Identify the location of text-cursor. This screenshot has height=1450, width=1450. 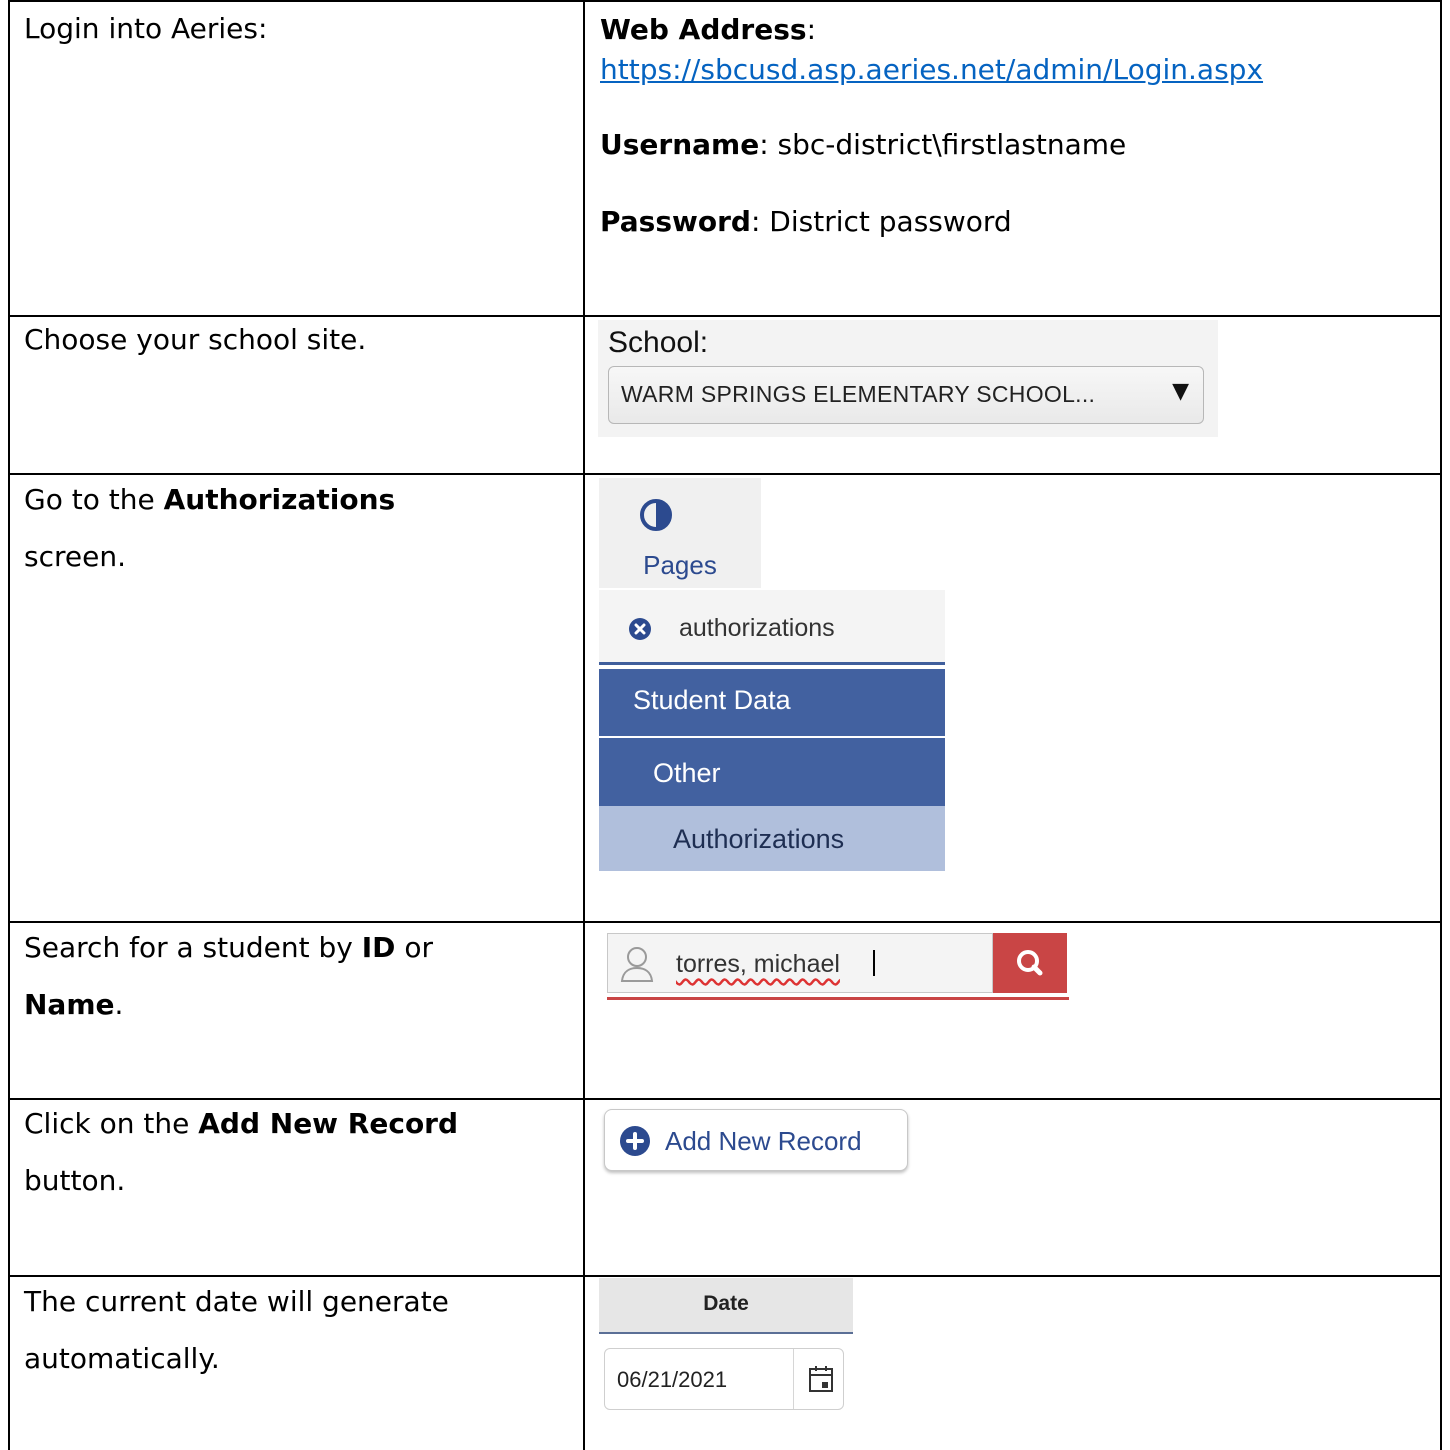
(874, 963).